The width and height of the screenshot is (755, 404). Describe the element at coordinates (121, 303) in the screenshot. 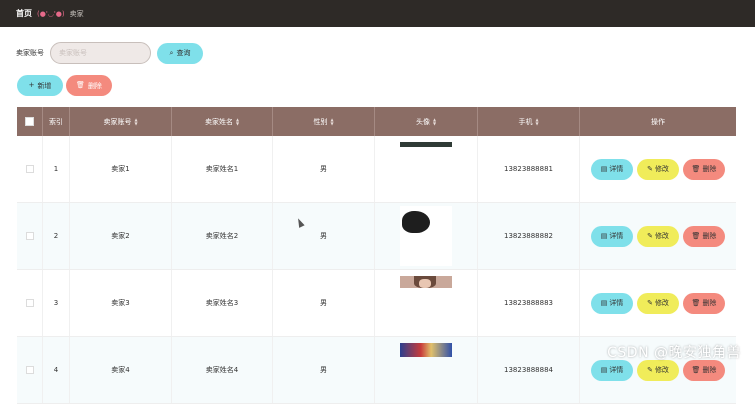

I see `cell-account: 卖家3` at that location.